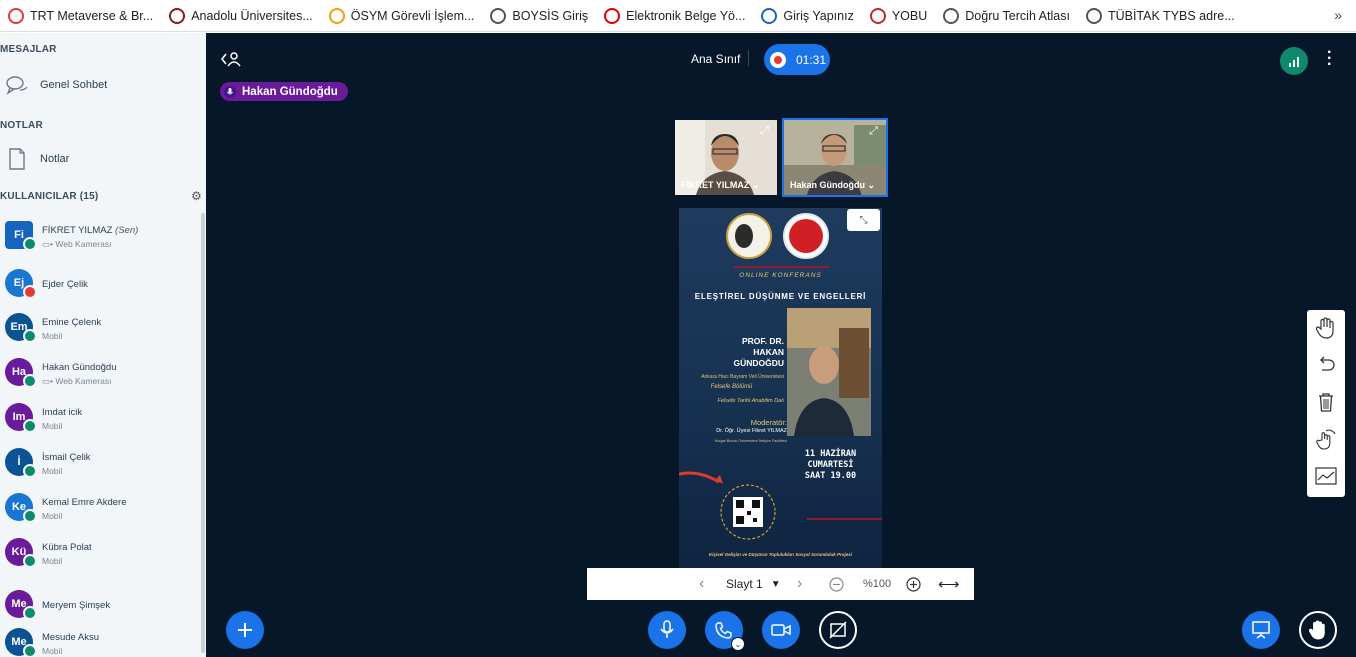 Image resolution: width=1356 pixels, height=657 pixels. I want to click on zoom-in-button, so click(913, 584).